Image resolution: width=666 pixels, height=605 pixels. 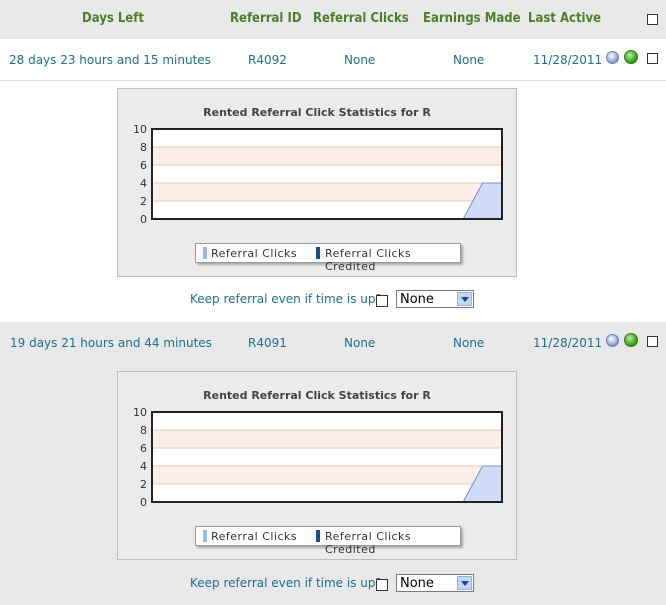 What do you see at coordinates (564, 18) in the screenshot?
I see `header-last-active: Last Active` at bounding box center [564, 18].